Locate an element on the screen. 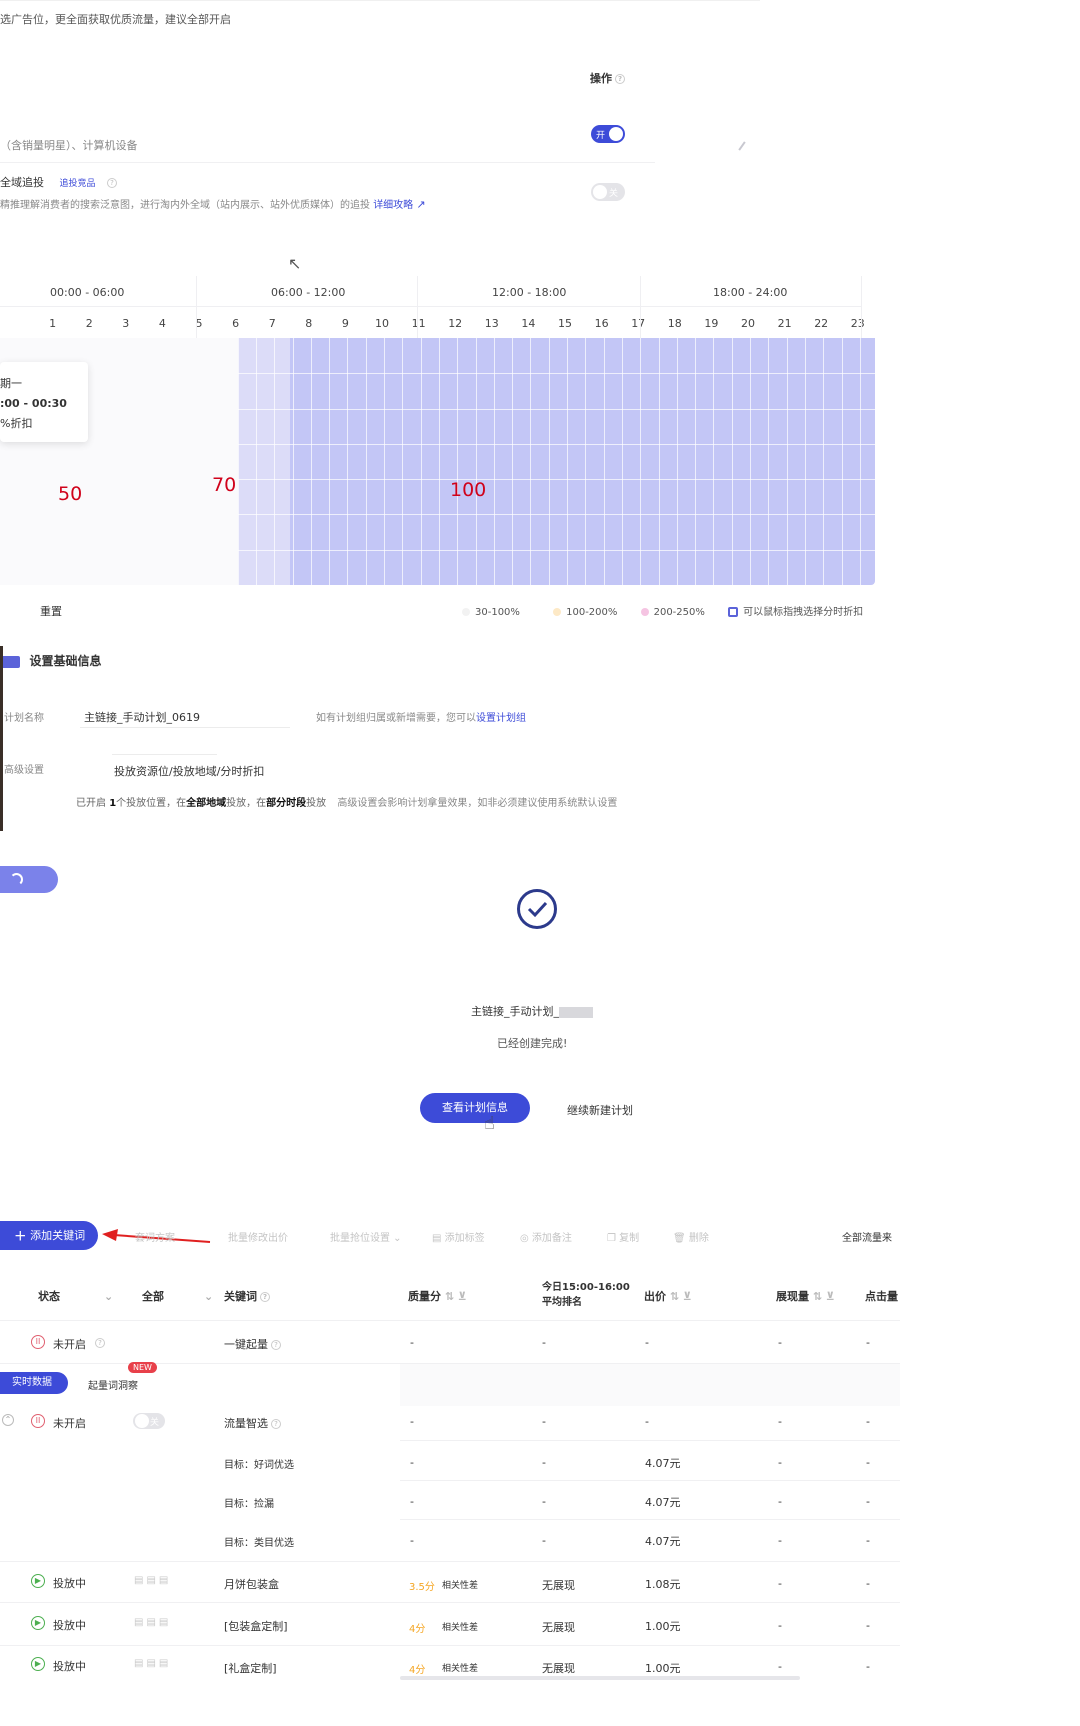 The height and width of the screenshot is (1726, 1080). toggle-label: 关 is located at coordinates (155, 1423).